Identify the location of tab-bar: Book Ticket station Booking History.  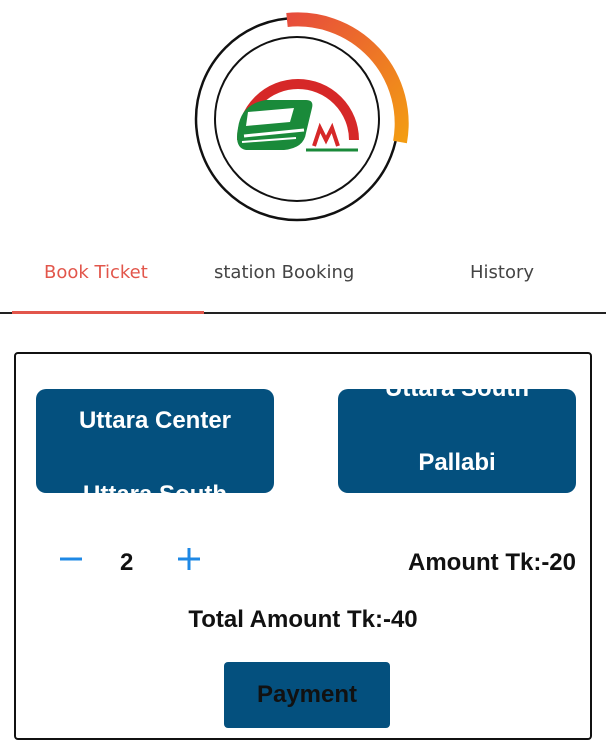
(303, 285).